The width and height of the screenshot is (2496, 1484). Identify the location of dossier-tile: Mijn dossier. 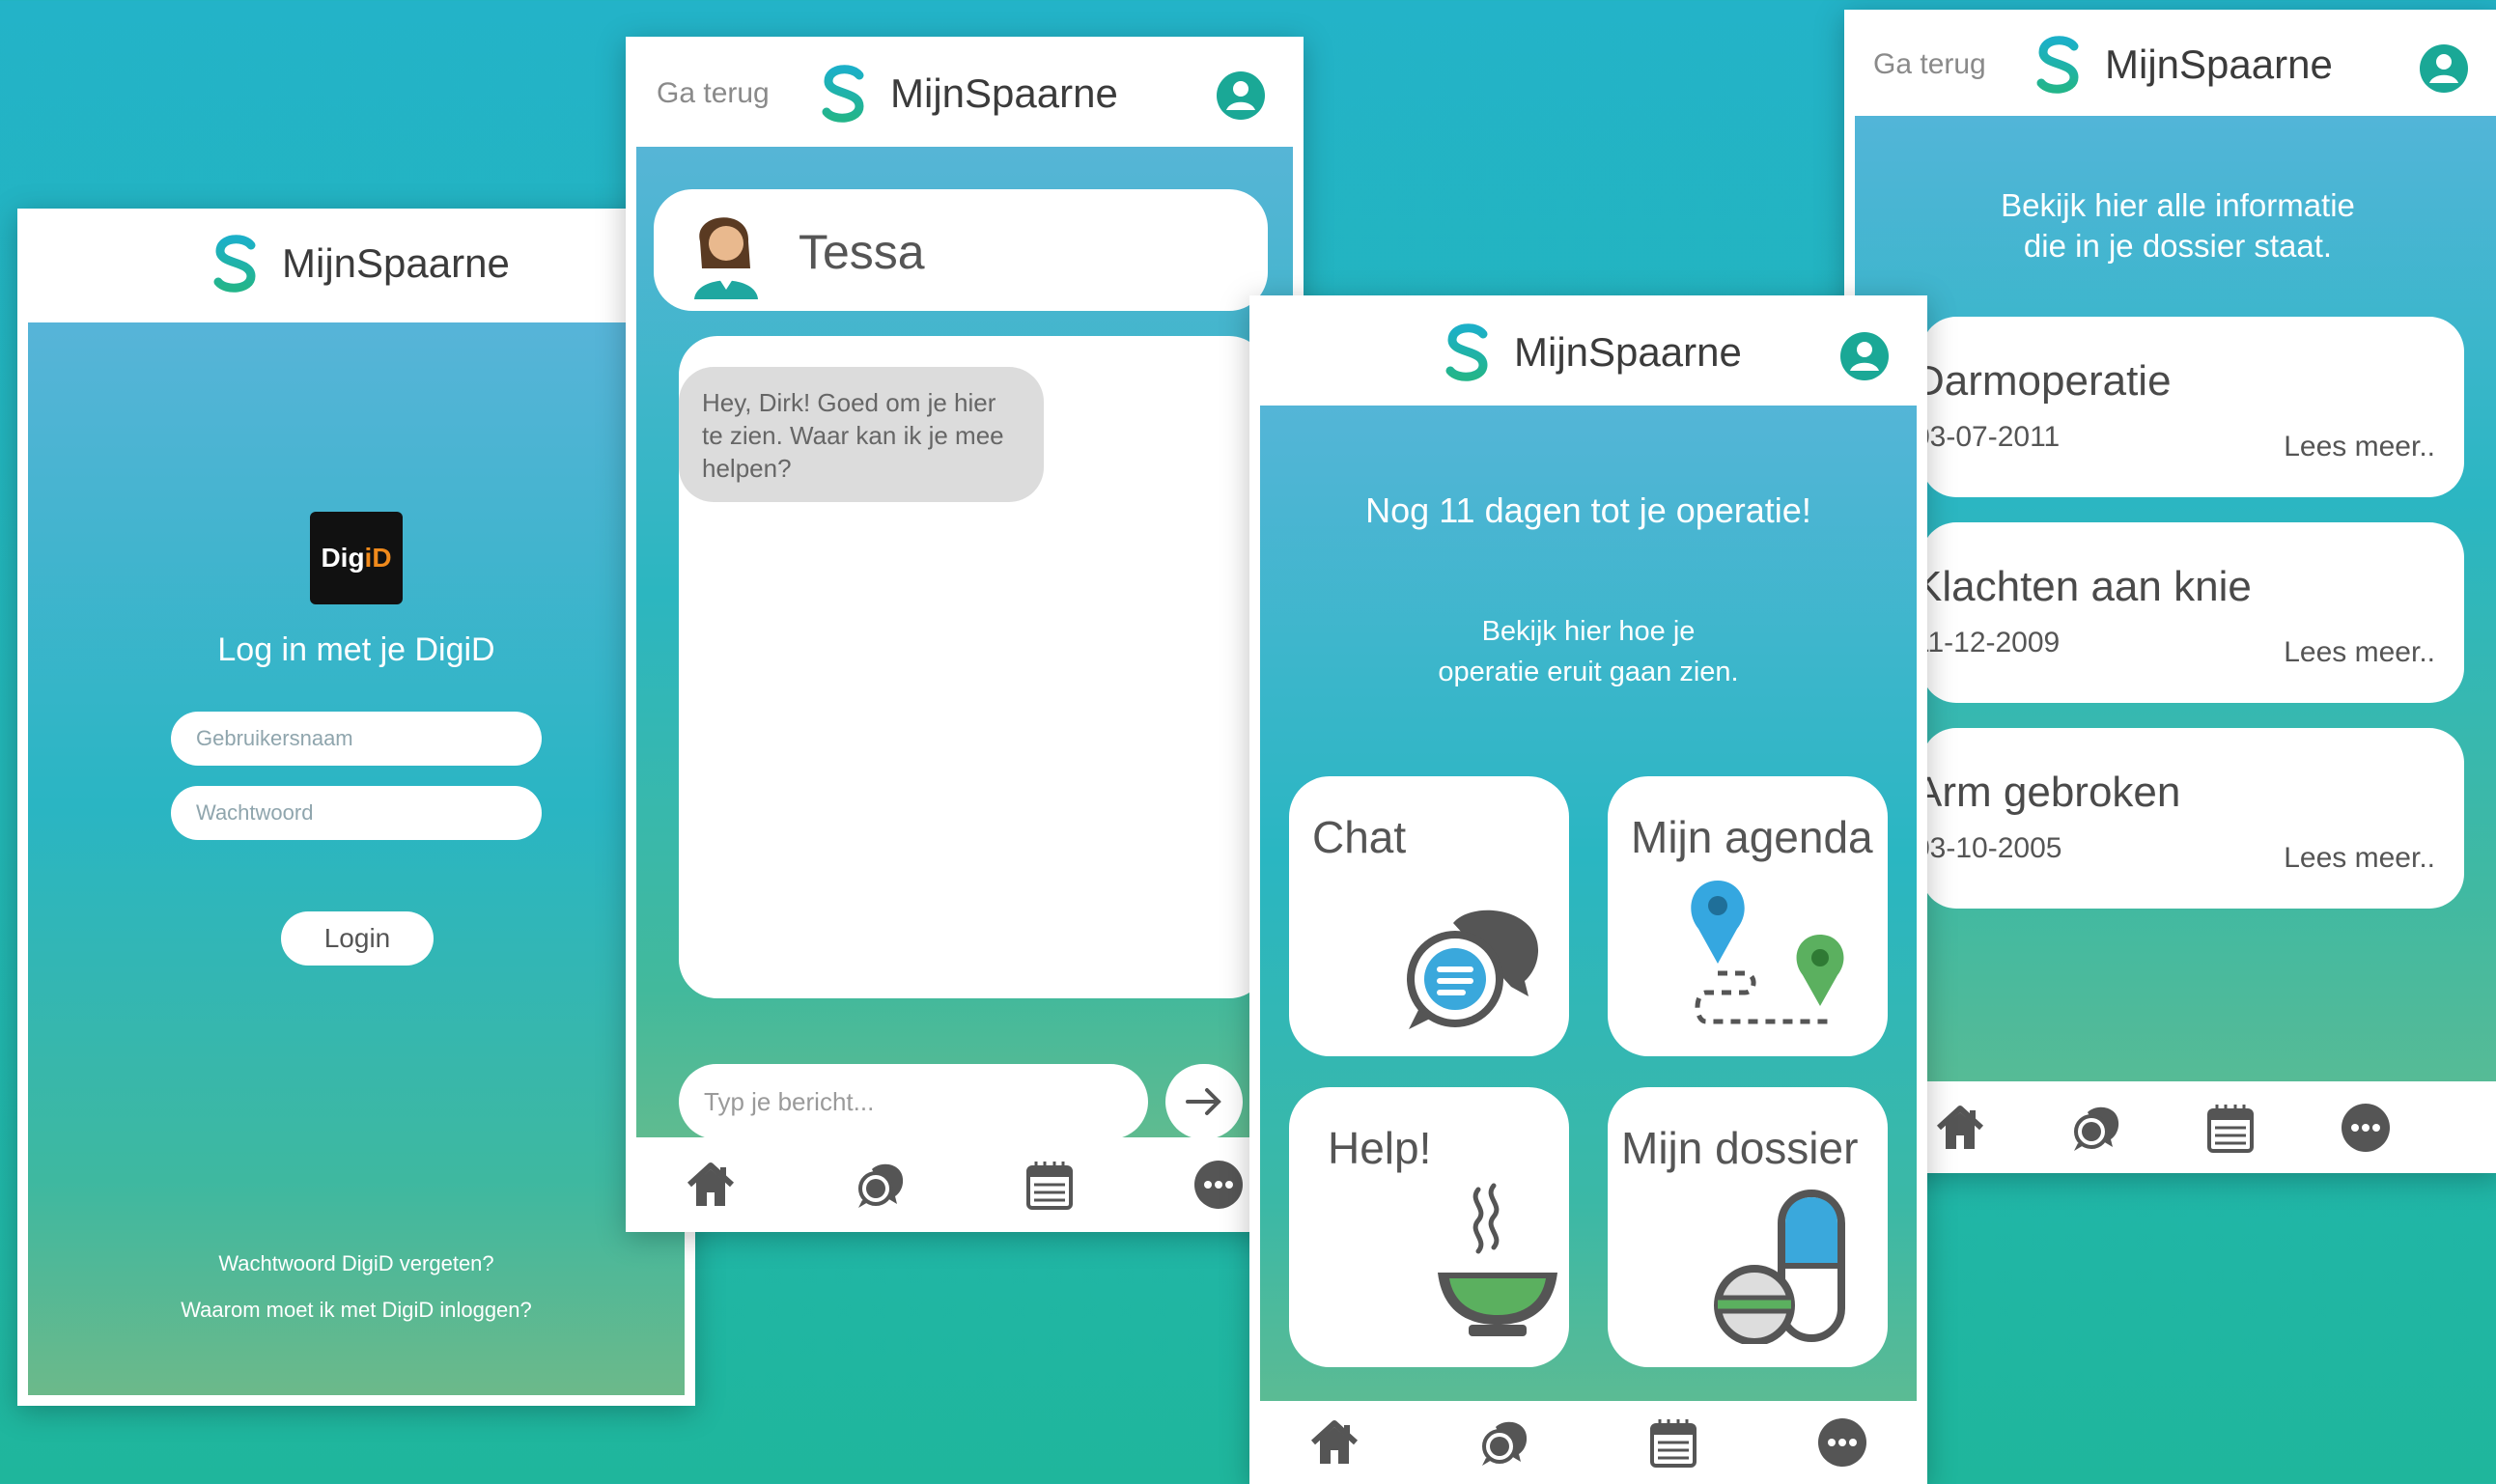
(1748, 1227).